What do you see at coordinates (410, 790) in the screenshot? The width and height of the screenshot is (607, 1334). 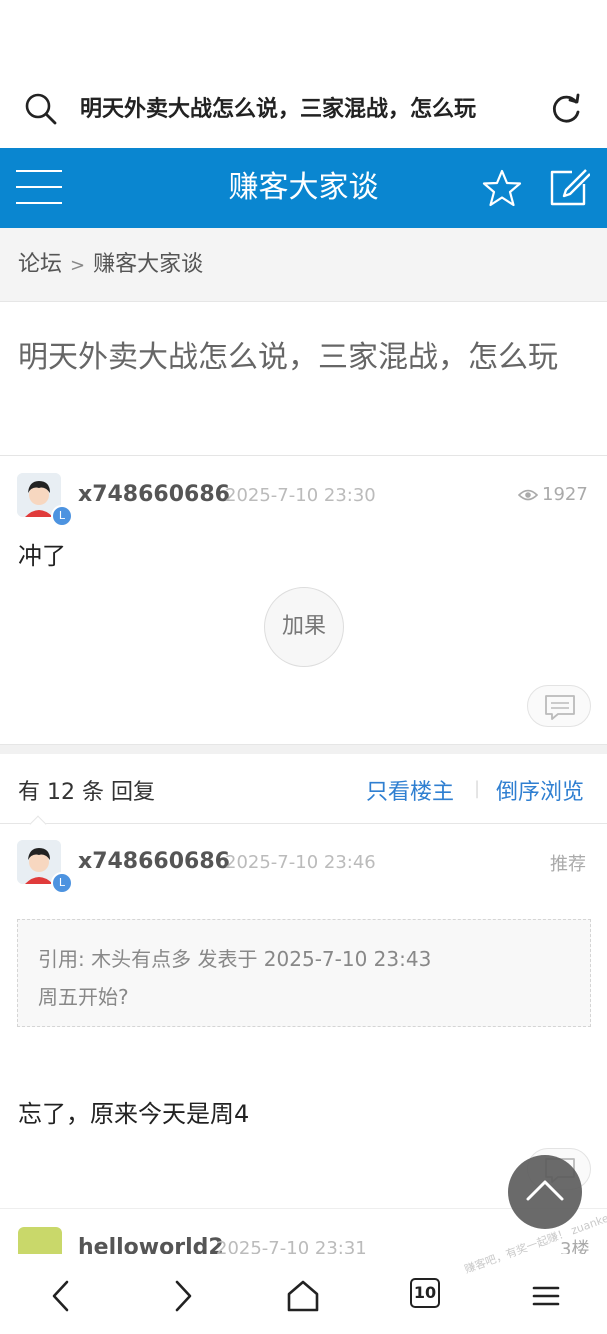 I see `only-op-link: 只看楼主` at bounding box center [410, 790].